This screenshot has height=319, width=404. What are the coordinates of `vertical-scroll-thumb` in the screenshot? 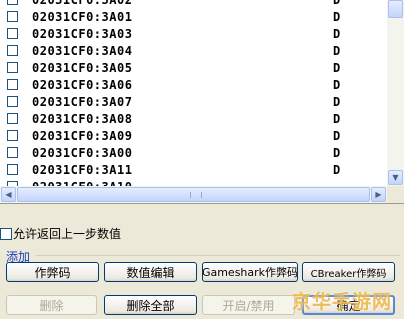 It's located at (395, 9).